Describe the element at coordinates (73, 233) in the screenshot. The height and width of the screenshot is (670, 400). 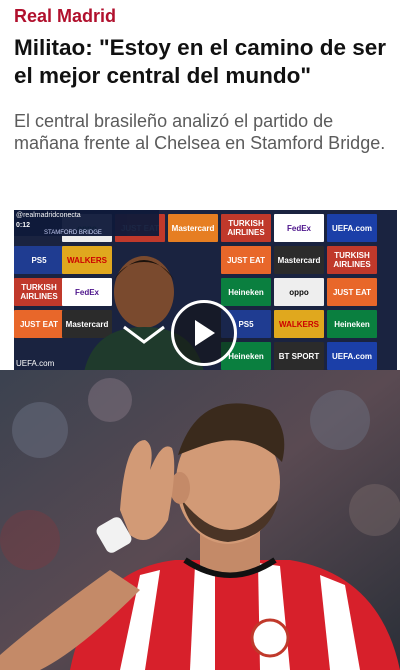
I see `venue-label: STAMFORD BRIDGE` at that location.